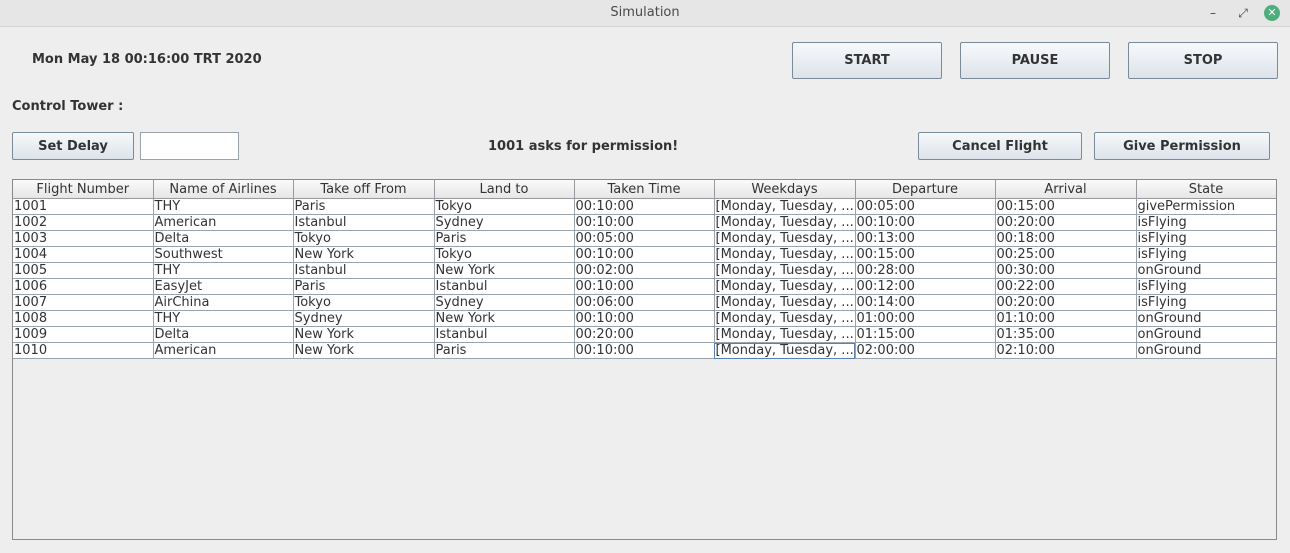 This screenshot has width=1290, height=553. I want to click on table-cell: 1001, so click(83, 206).